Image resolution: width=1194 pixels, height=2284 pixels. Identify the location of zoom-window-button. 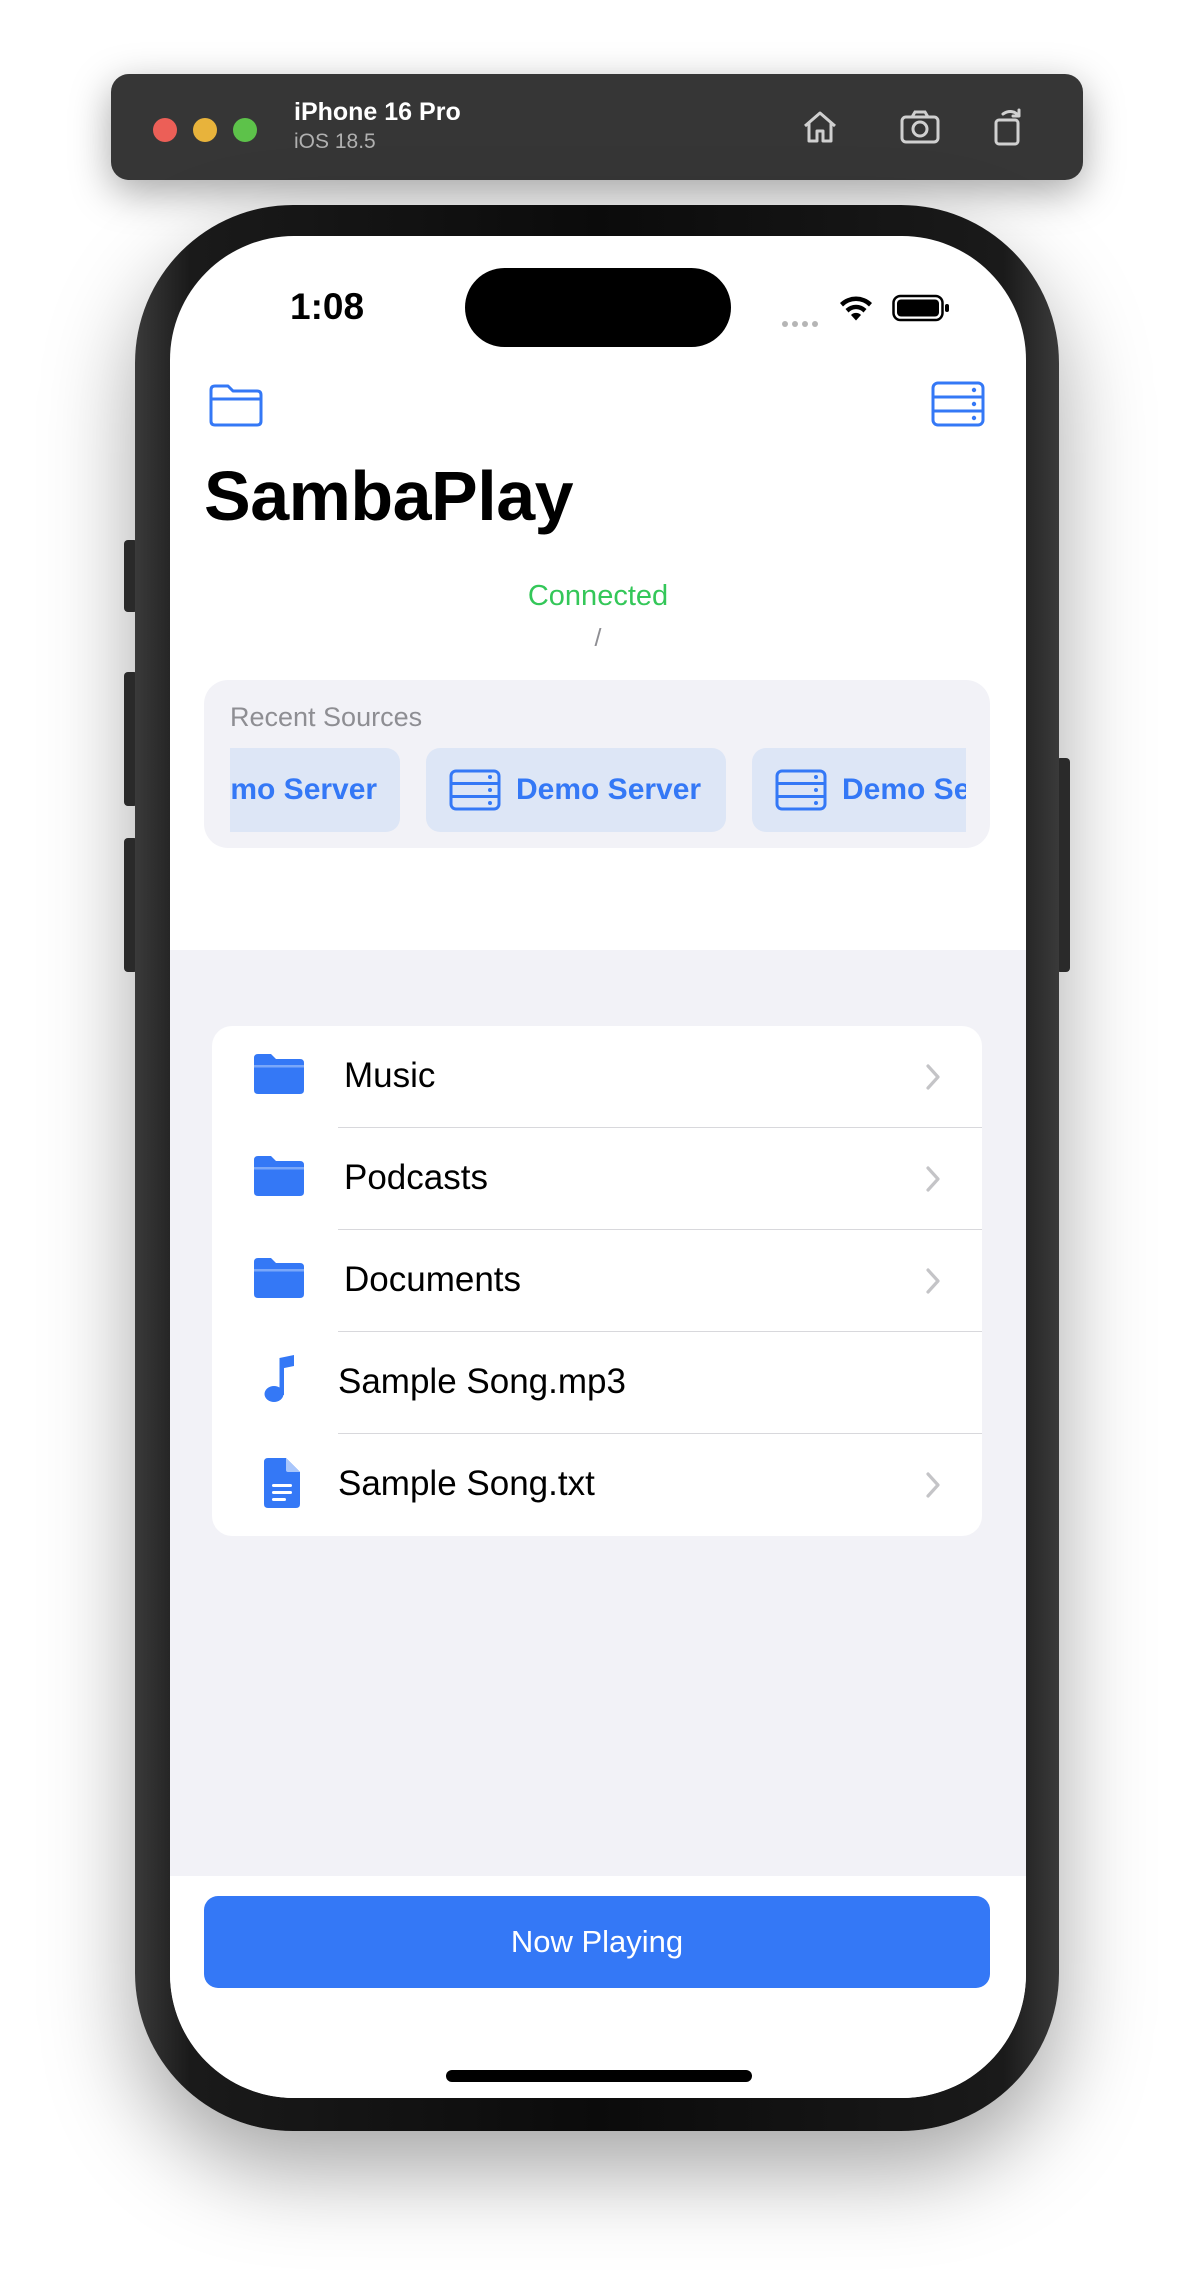
(245, 130).